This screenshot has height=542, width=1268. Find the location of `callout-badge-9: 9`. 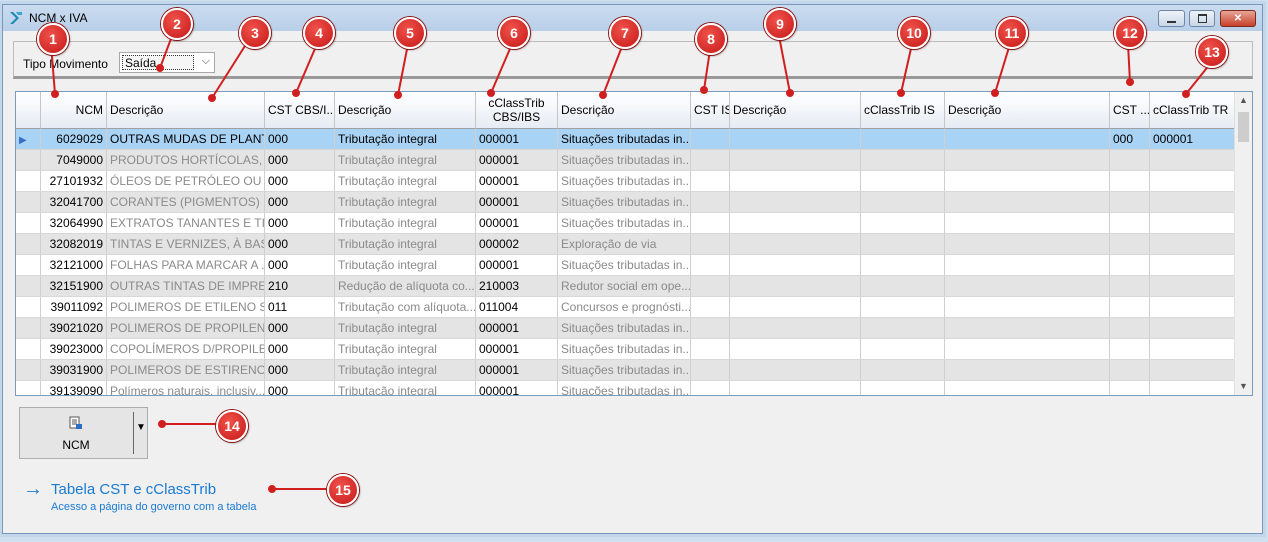

callout-badge-9: 9 is located at coordinates (780, 24).